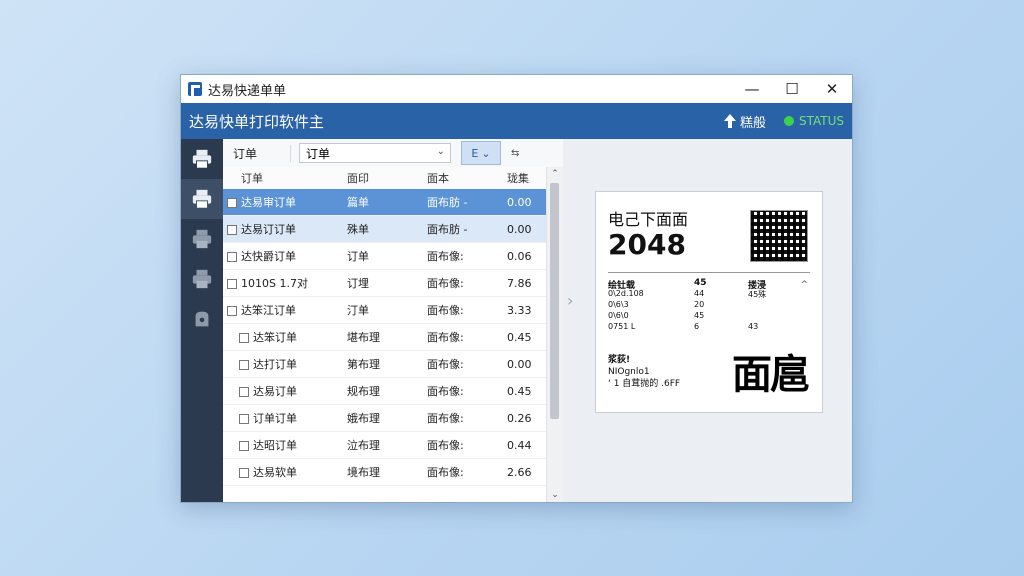 The height and width of the screenshot is (576, 1024). I want to click on table-row: 达易软单 境布理 面布像: 2.66, so click(385, 472).